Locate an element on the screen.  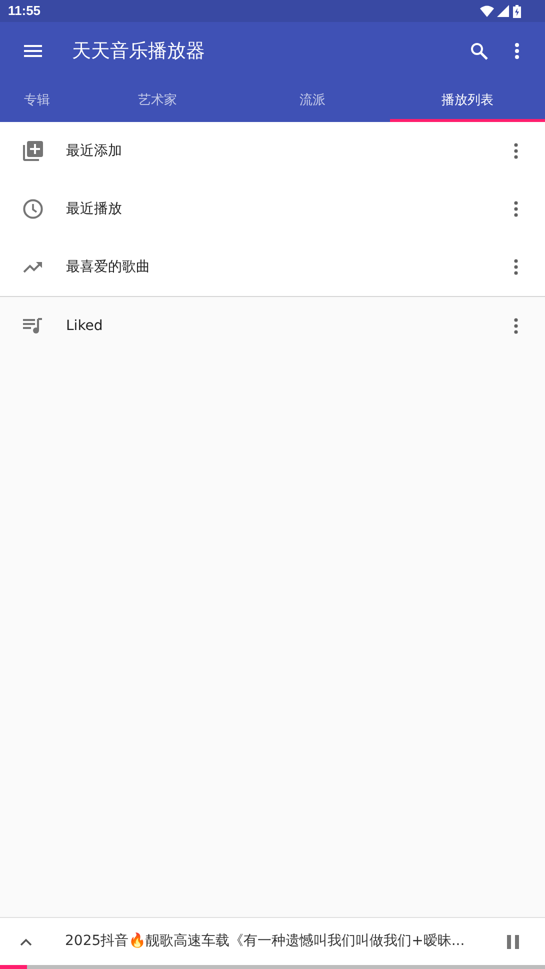
playlist-name: 最近播放 is located at coordinates (94, 209).